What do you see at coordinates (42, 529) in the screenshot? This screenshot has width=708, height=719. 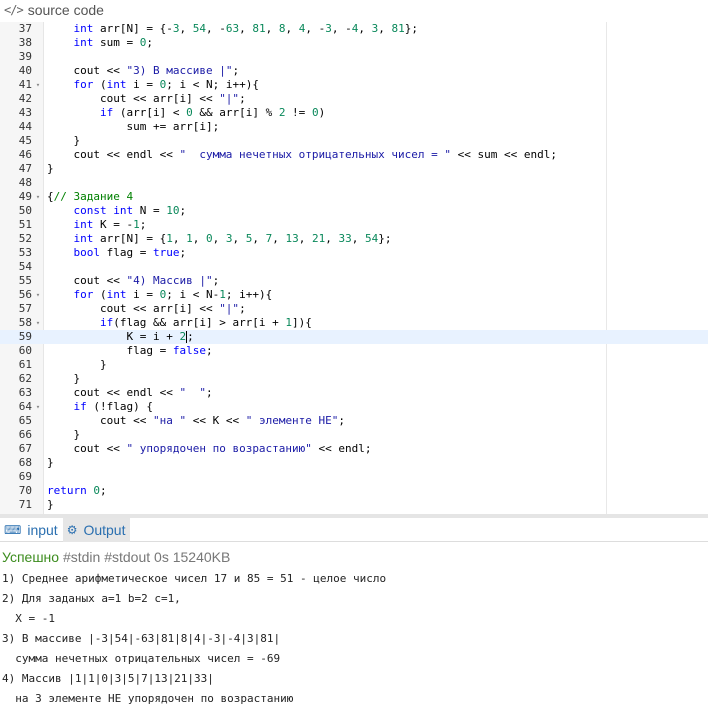 I see `tab-input-label: input` at bounding box center [42, 529].